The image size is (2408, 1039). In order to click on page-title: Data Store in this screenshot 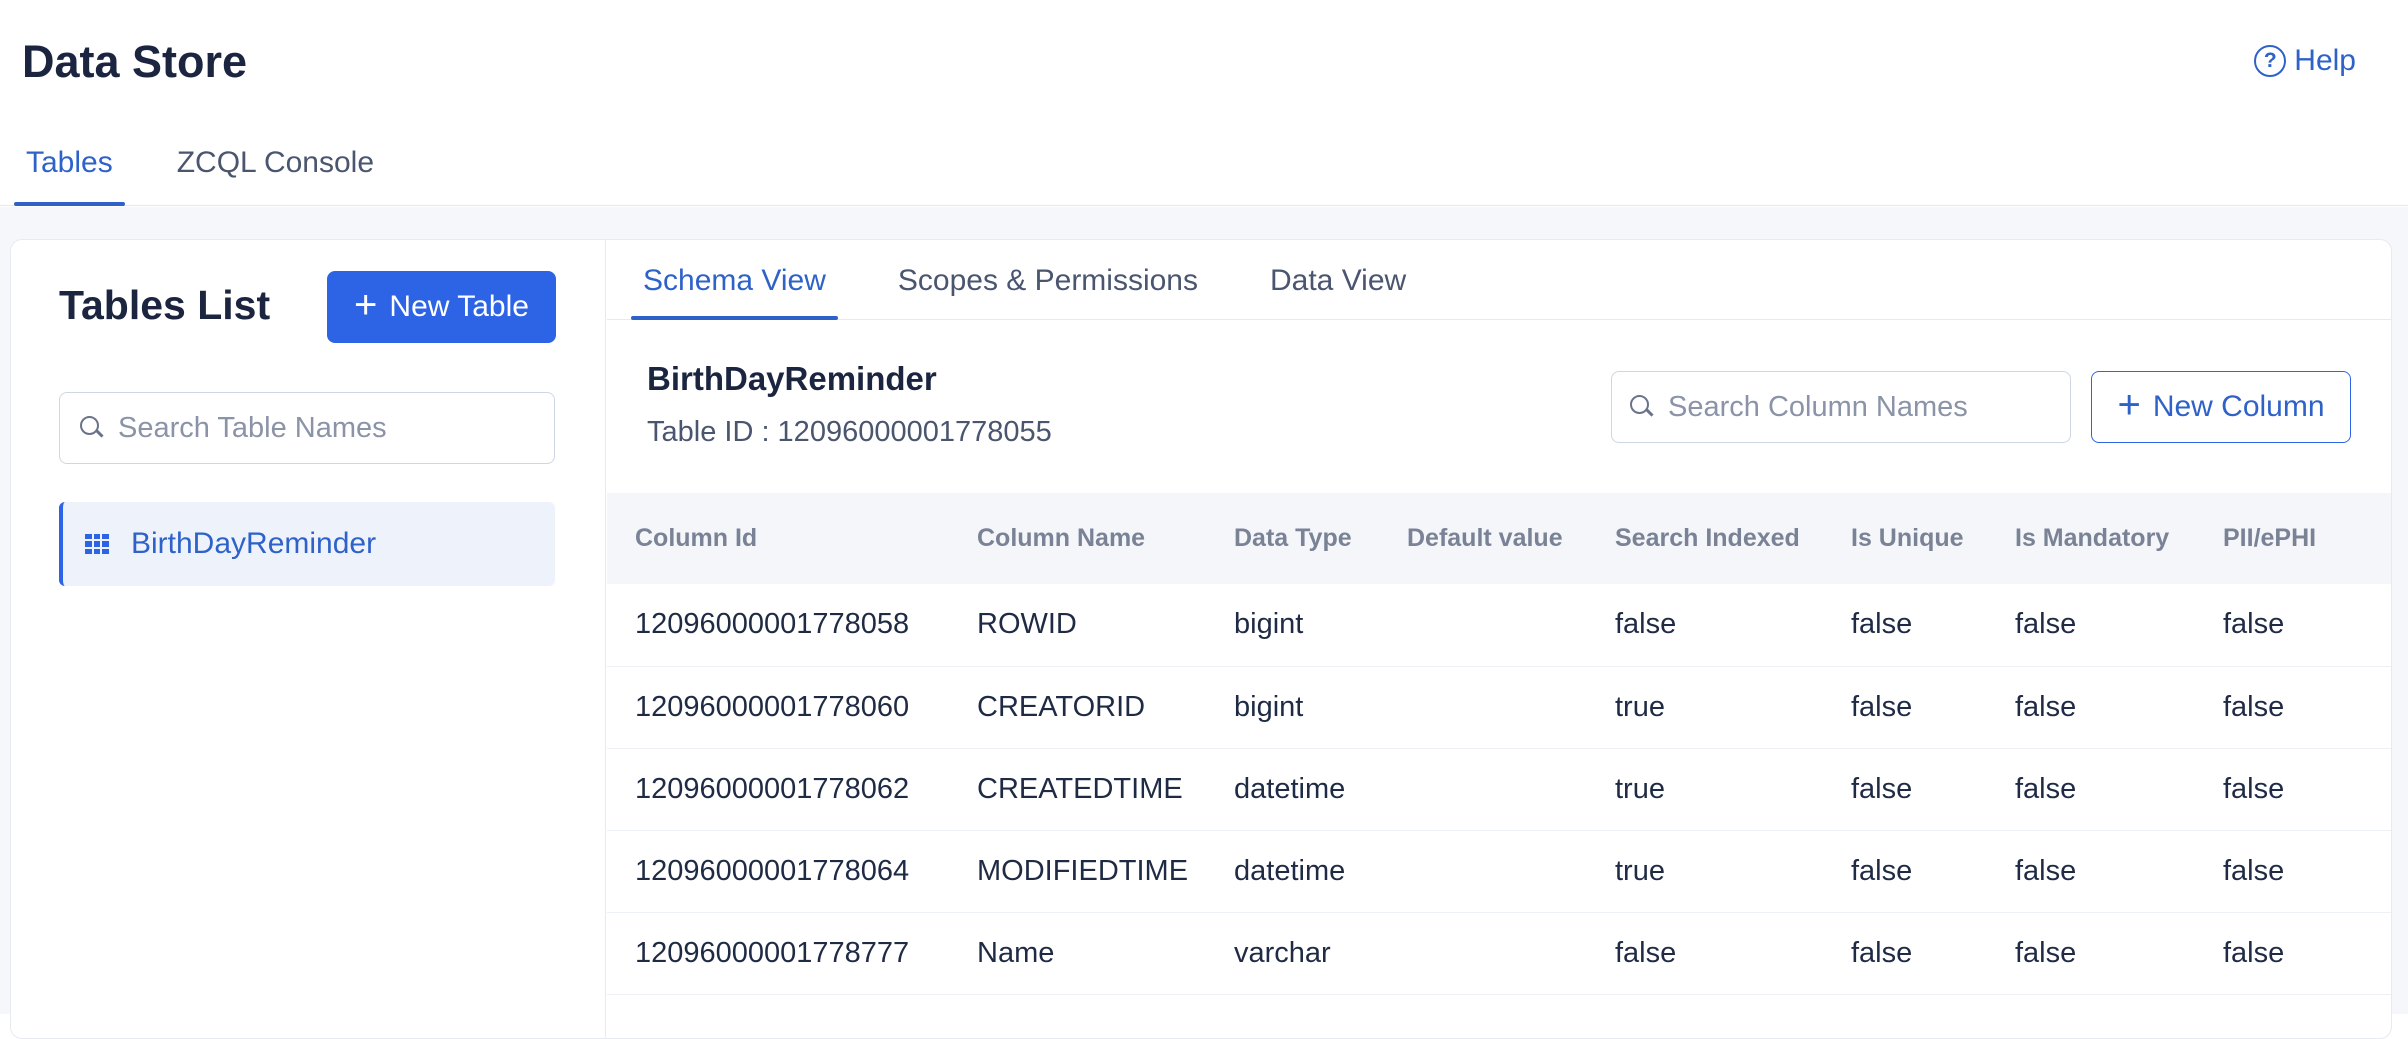, I will do `click(135, 61)`.